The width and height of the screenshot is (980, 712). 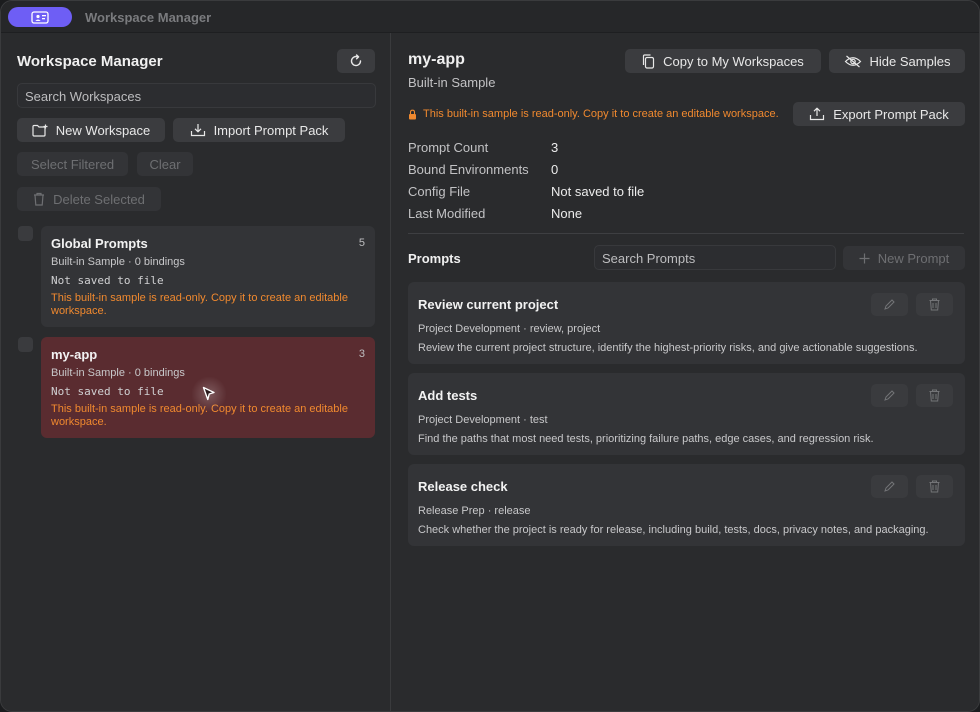 What do you see at coordinates (434, 258) in the screenshot?
I see `prompts-heading: Prompts` at bounding box center [434, 258].